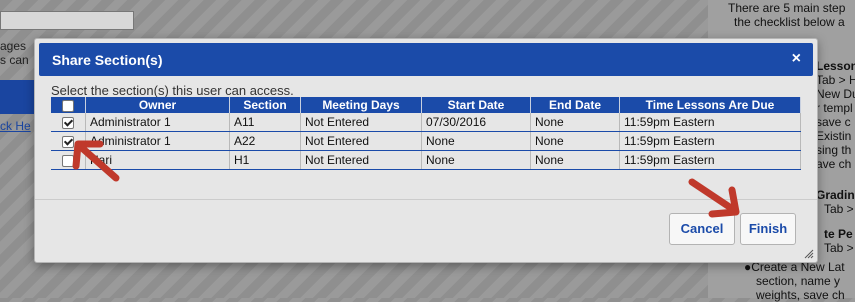 The width and height of the screenshot is (855, 302). What do you see at coordinates (838, 234) in the screenshot?
I see `background-text: te Pe` at bounding box center [838, 234].